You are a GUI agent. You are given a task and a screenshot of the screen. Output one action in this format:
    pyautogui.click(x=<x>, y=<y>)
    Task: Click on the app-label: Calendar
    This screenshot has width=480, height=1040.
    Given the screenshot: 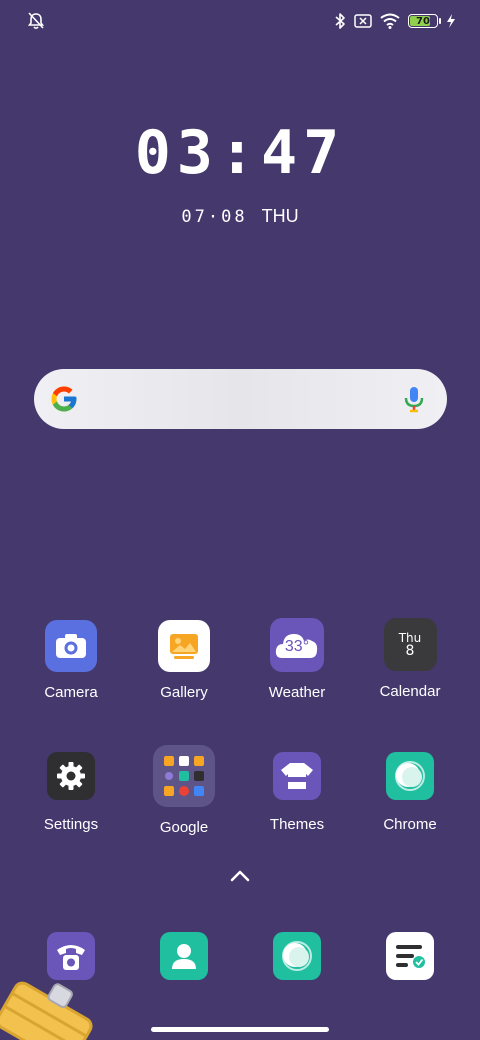 What is the action you would take?
    pyautogui.click(x=410, y=691)
    